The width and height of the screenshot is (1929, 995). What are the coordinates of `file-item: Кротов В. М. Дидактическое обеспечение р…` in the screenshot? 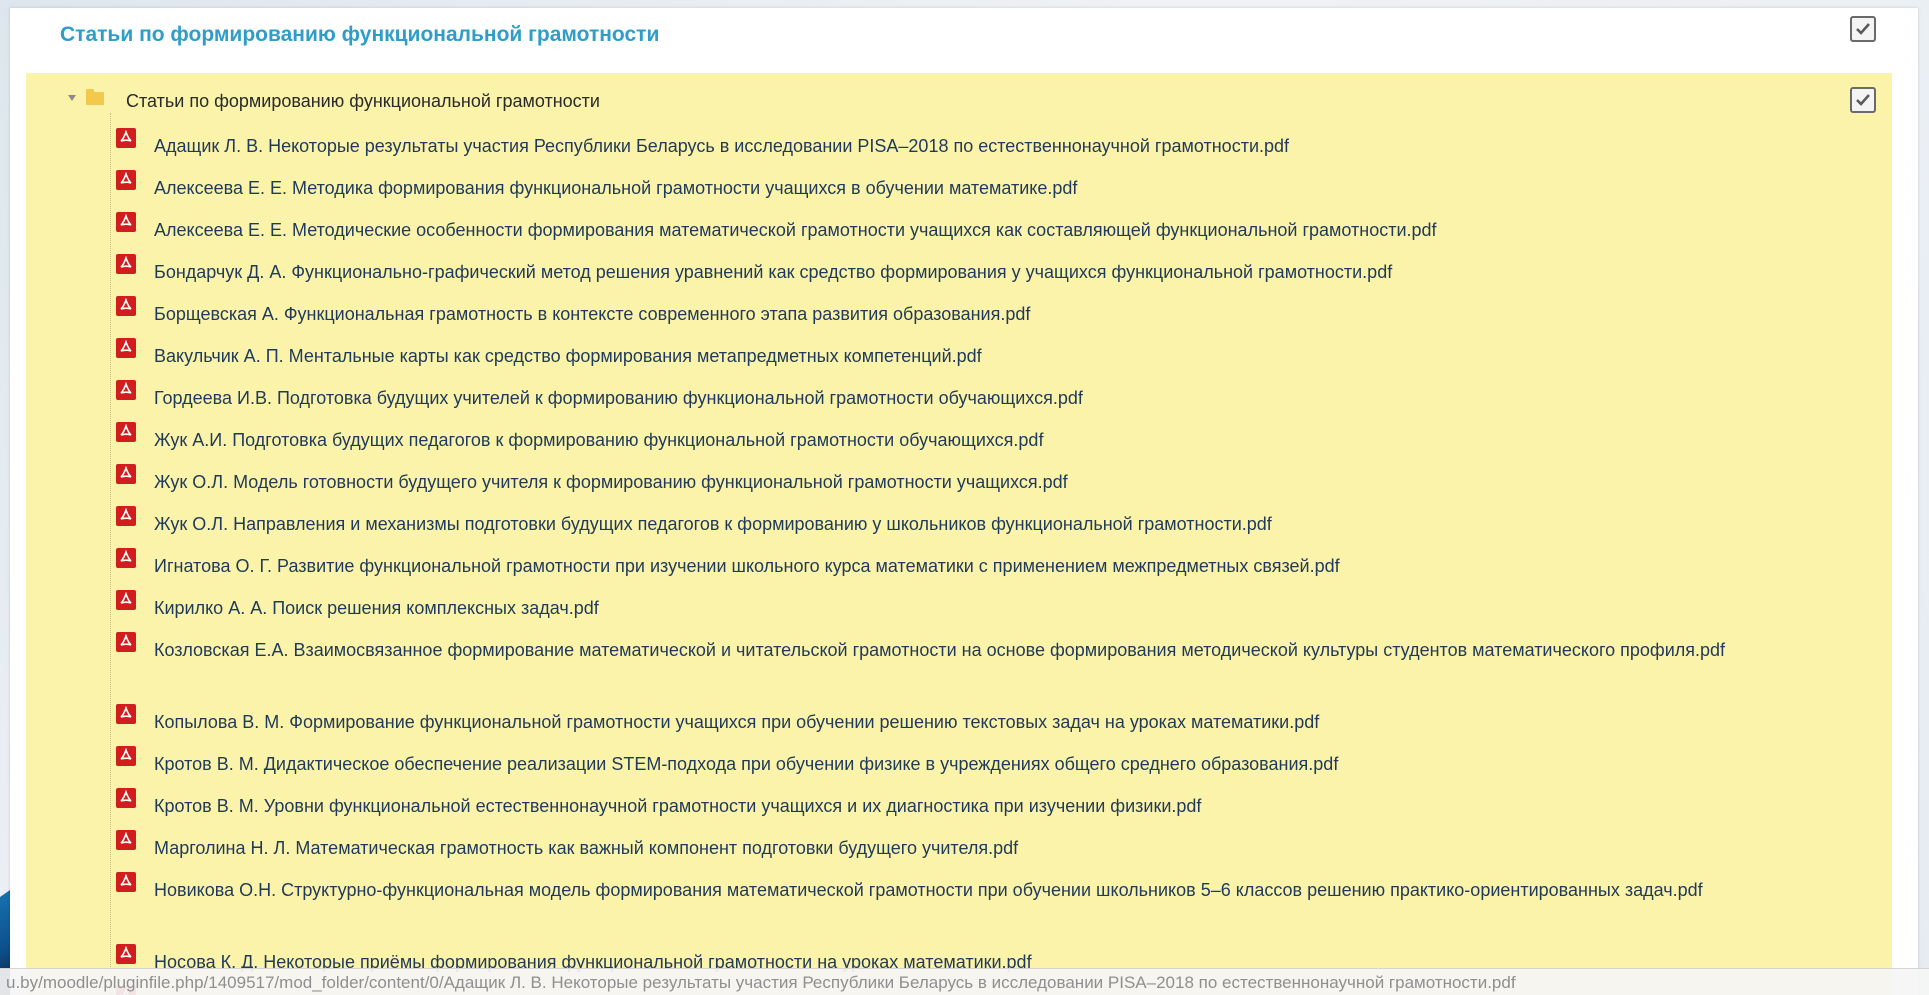 It's located at (992, 768).